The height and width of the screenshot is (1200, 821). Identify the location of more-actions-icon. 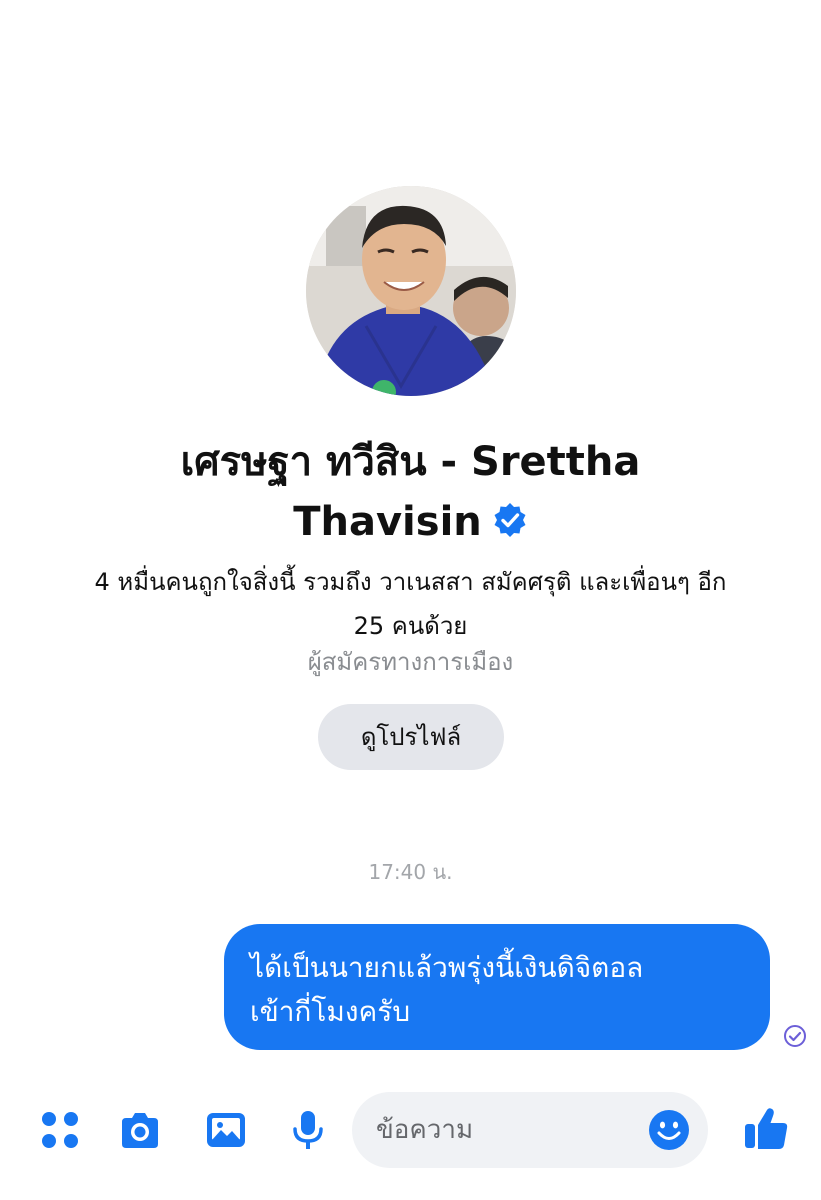
(60, 1130).